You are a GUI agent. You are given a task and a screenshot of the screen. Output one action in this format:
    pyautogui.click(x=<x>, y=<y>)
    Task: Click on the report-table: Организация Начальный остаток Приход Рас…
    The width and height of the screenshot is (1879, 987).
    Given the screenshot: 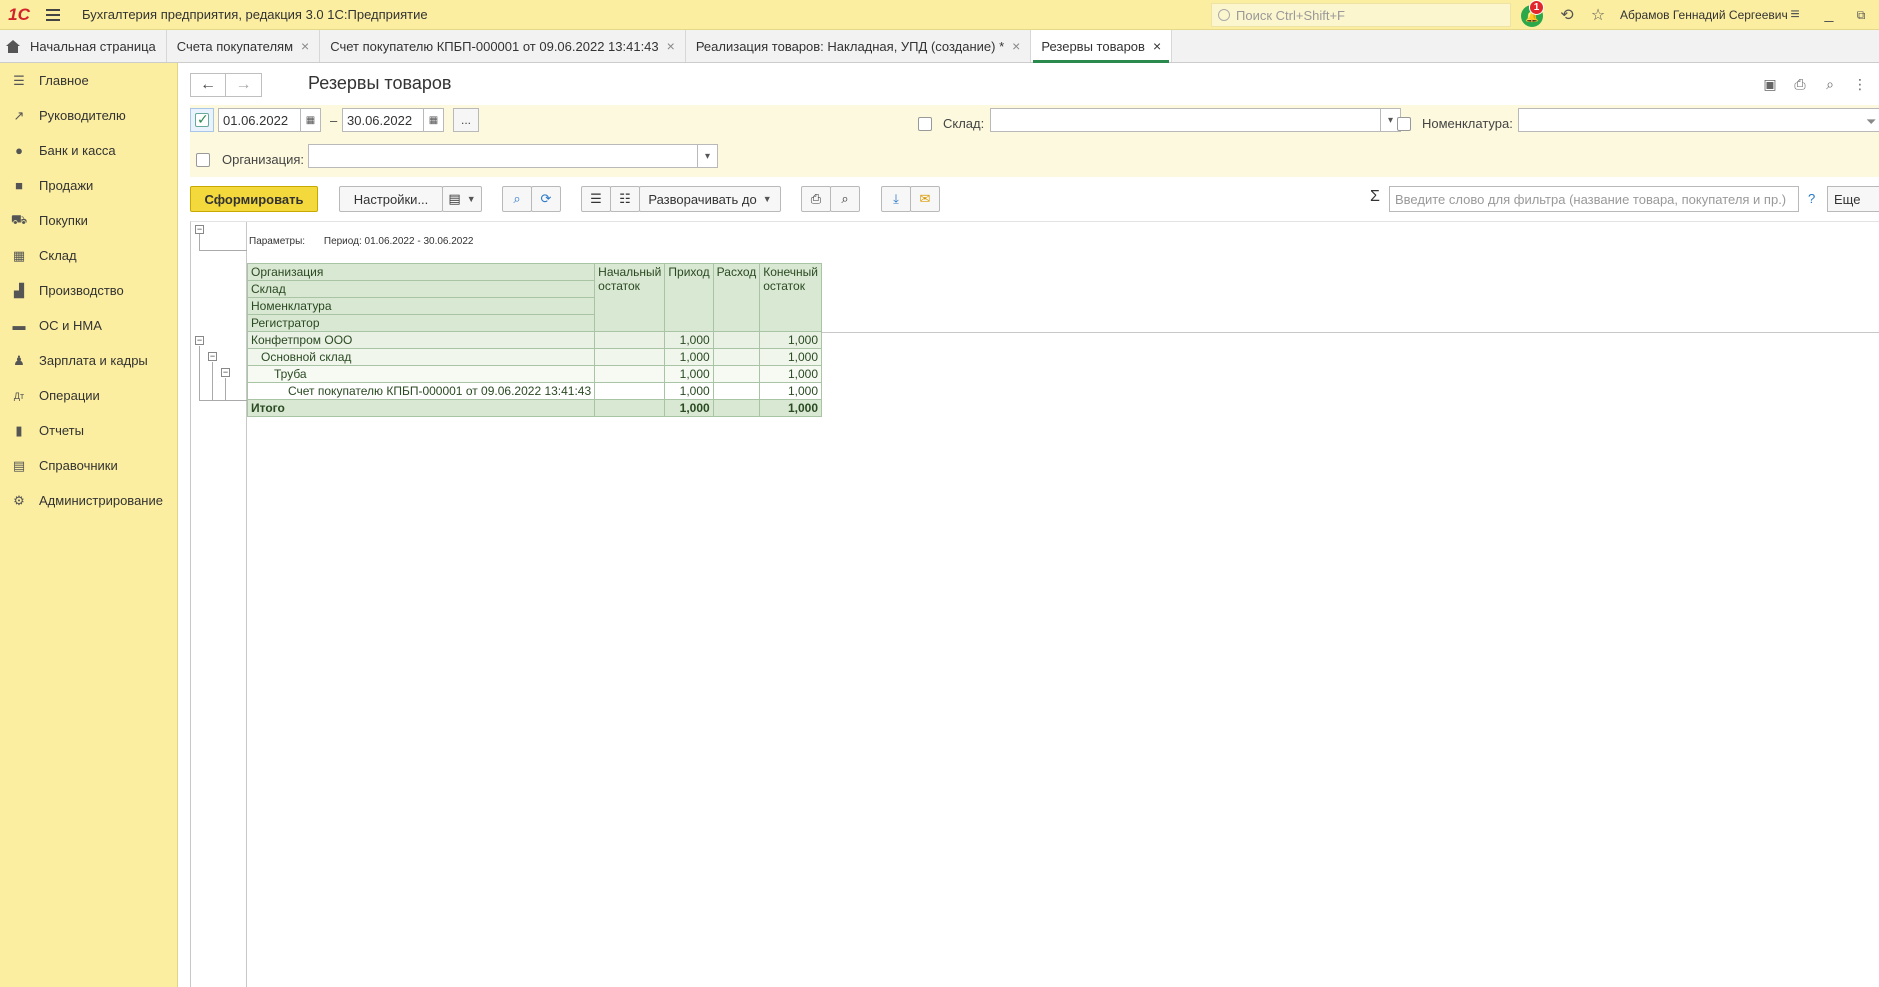 What is the action you would take?
    pyautogui.click(x=534, y=340)
    